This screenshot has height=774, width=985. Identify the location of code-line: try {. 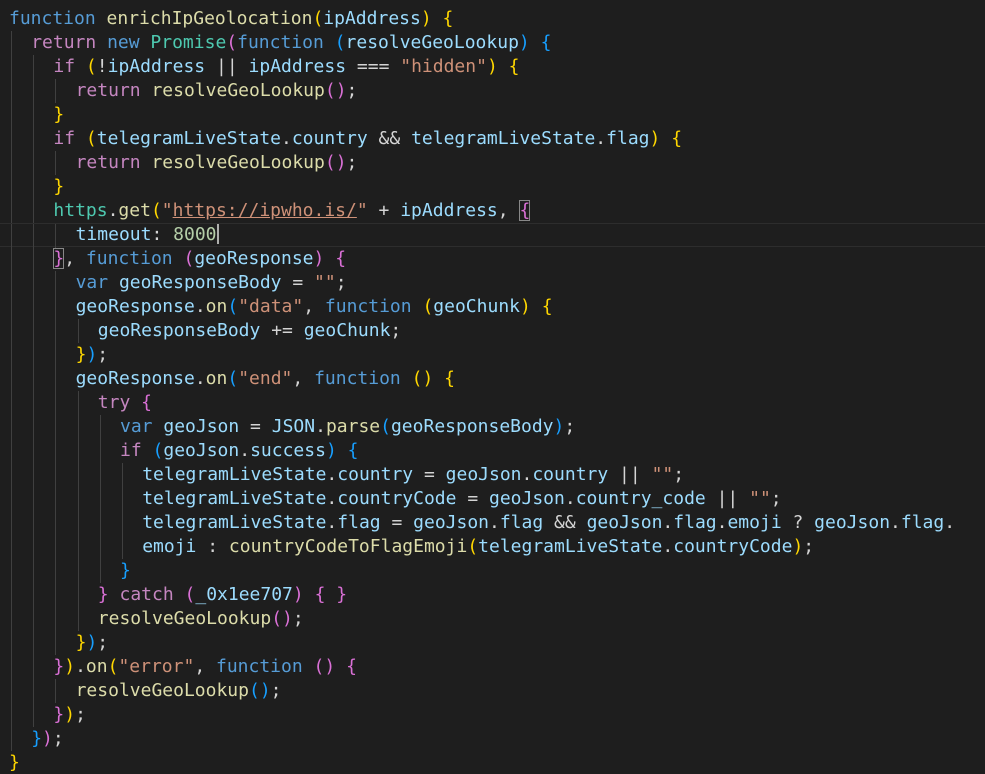
(492, 403).